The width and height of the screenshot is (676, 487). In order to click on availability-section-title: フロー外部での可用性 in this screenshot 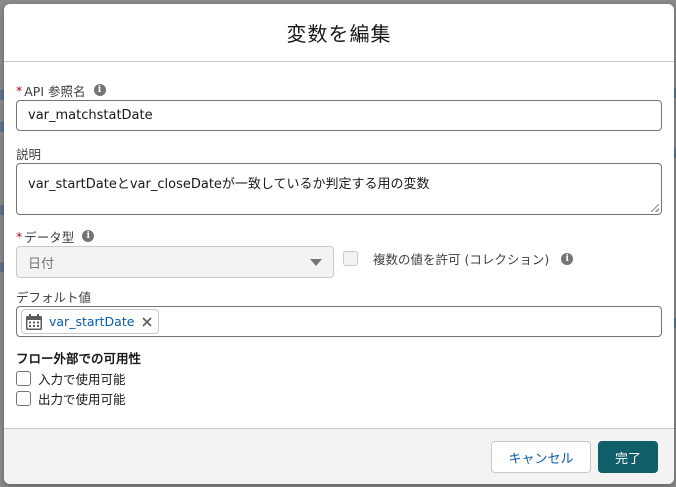, I will do `click(79, 358)`.